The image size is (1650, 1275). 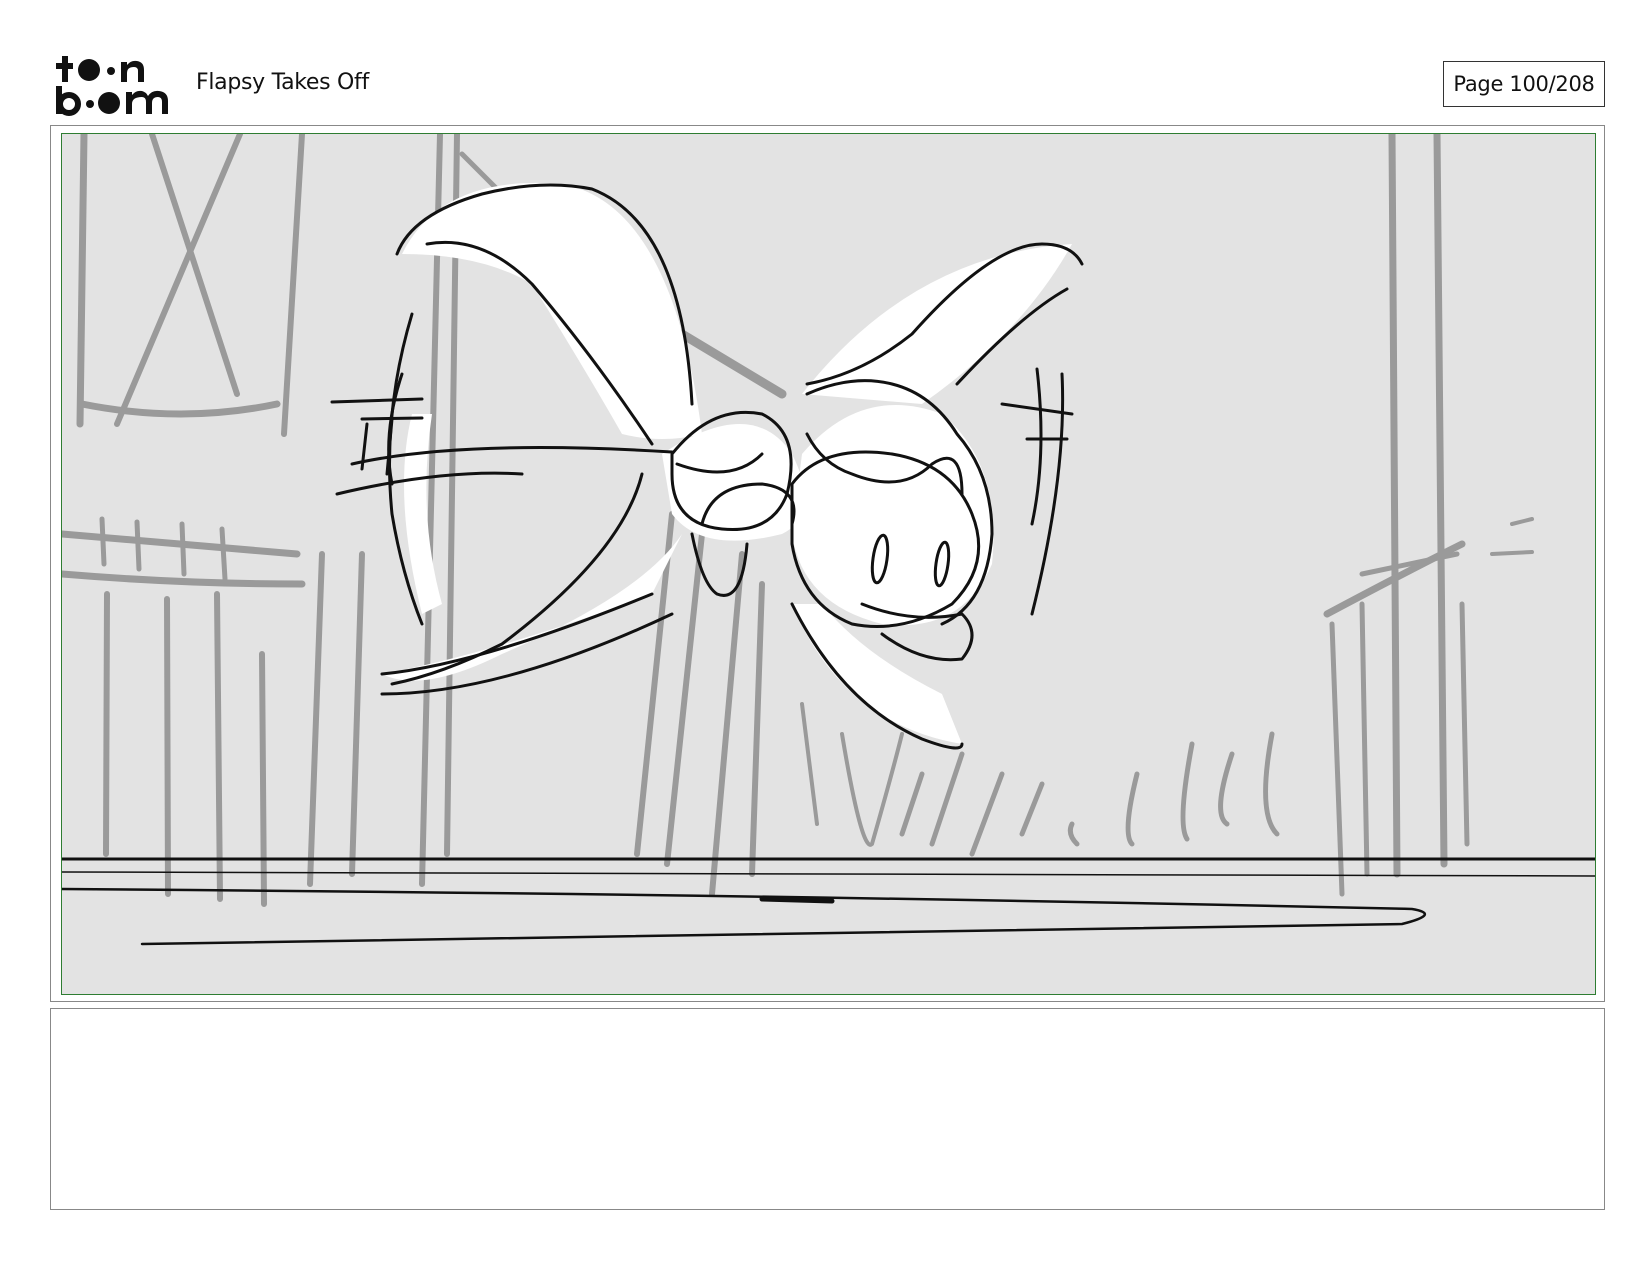 What do you see at coordinates (1524, 84) in the screenshot?
I see `page-indicator: Page 100/208` at bounding box center [1524, 84].